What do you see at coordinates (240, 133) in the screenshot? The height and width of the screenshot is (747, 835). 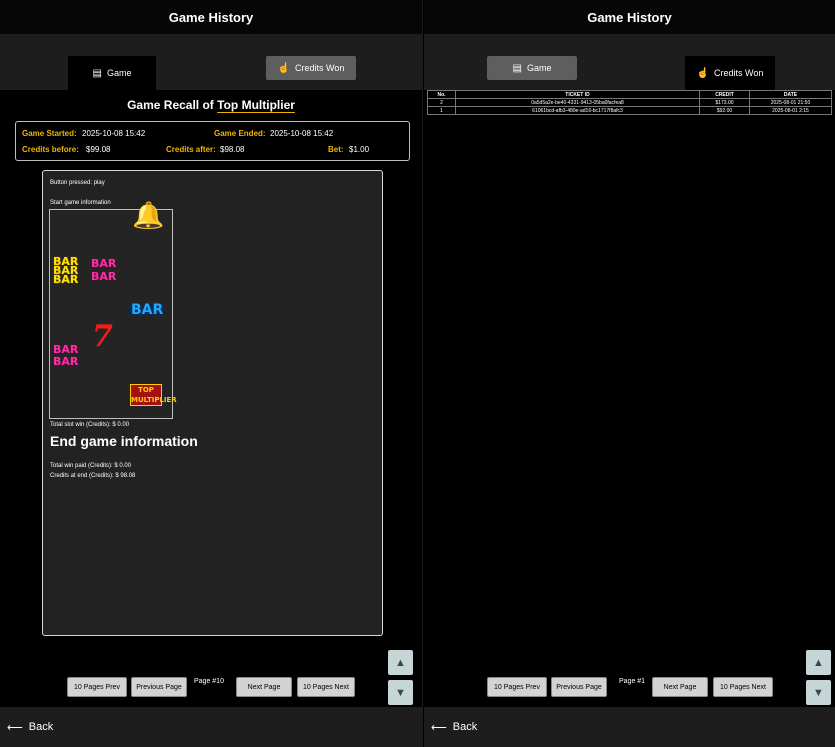 I see `ended-label: Game Ended:` at bounding box center [240, 133].